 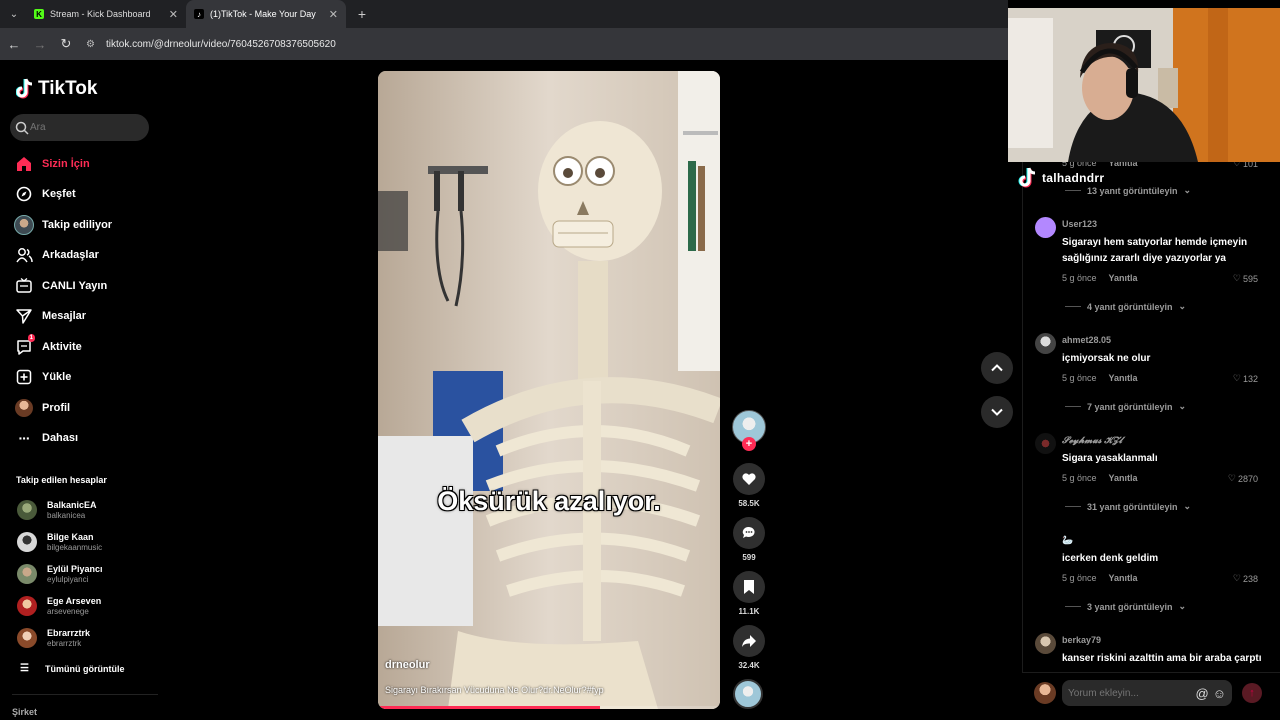 What do you see at coordinates (74, 601) in the screenshot?
I see `account-name: Ege Arseven` at bounding box center [74, 601].